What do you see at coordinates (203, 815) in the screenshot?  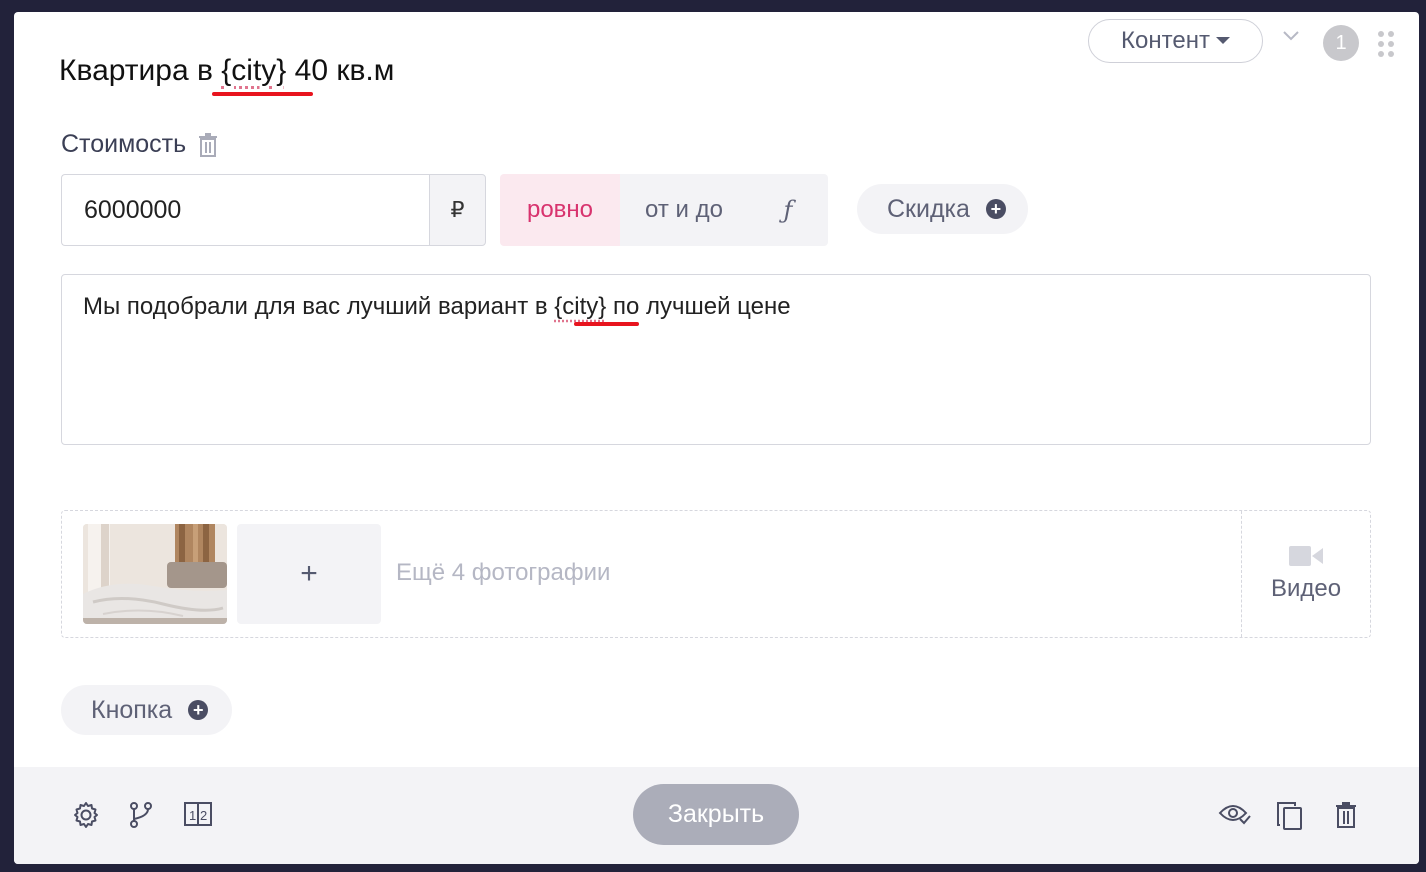 I see `svg-text: 2` at bounding box center [203, 815].